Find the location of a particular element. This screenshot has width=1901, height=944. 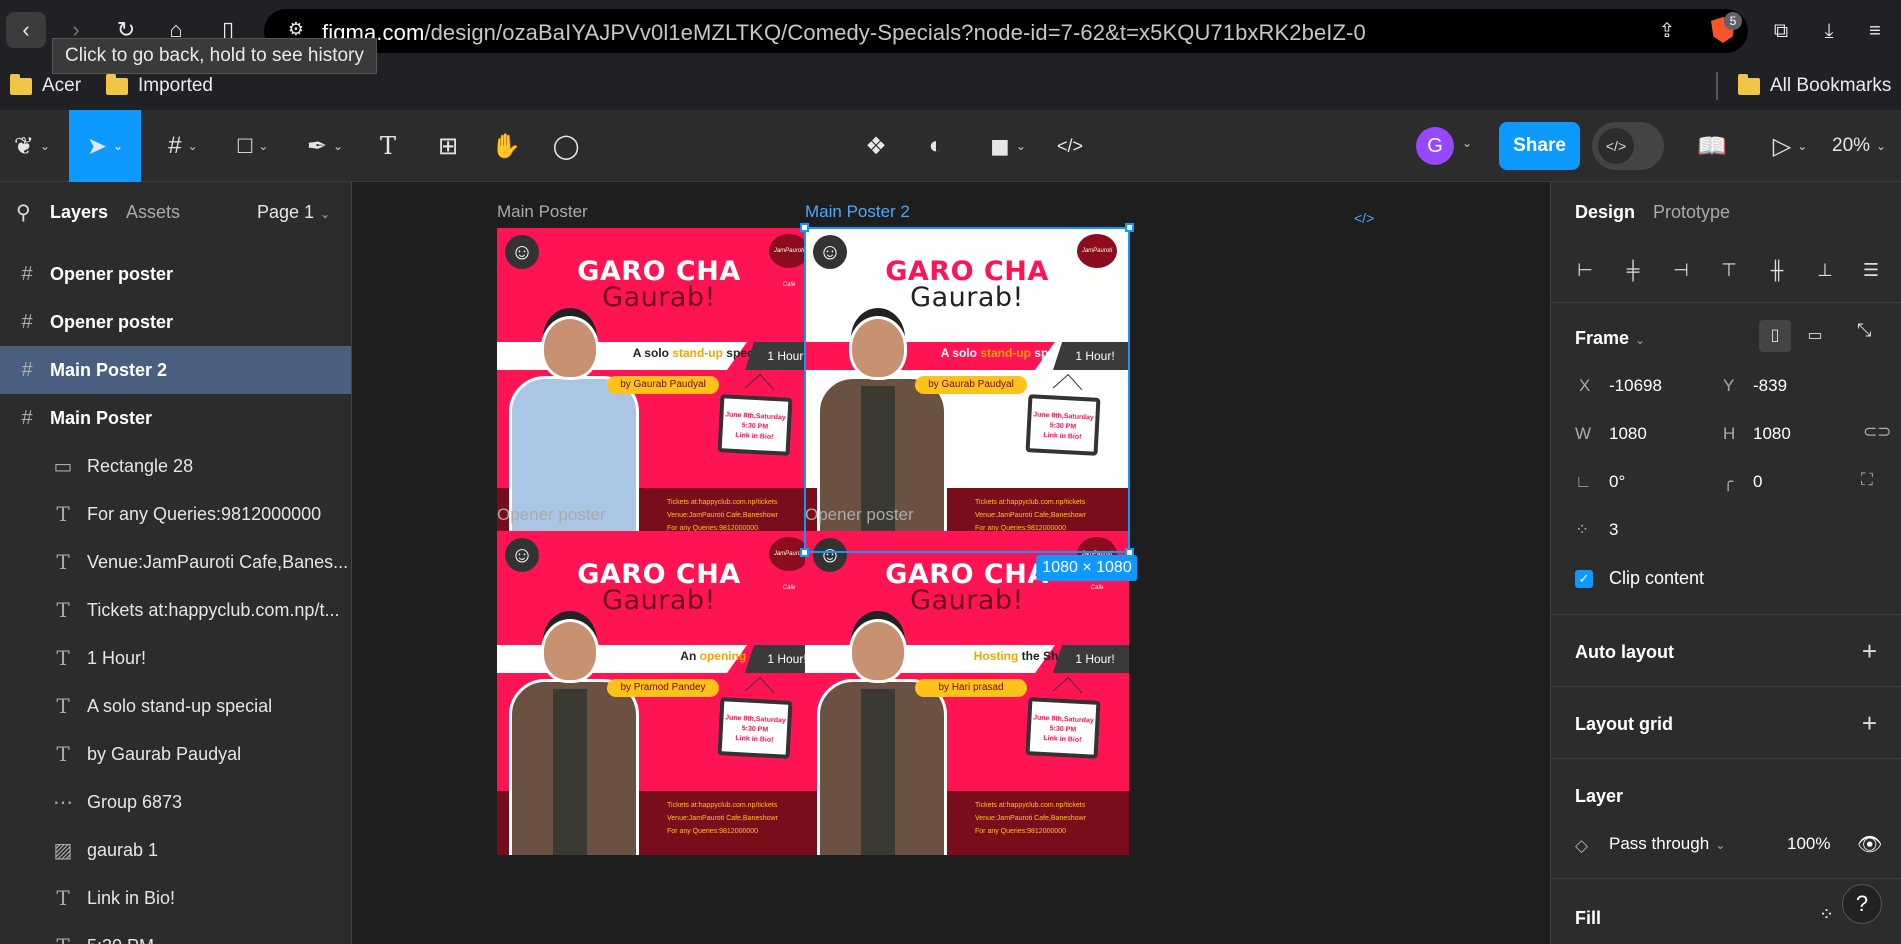

shape-tool: □ ⌄ is located at coordinates (253, 146).